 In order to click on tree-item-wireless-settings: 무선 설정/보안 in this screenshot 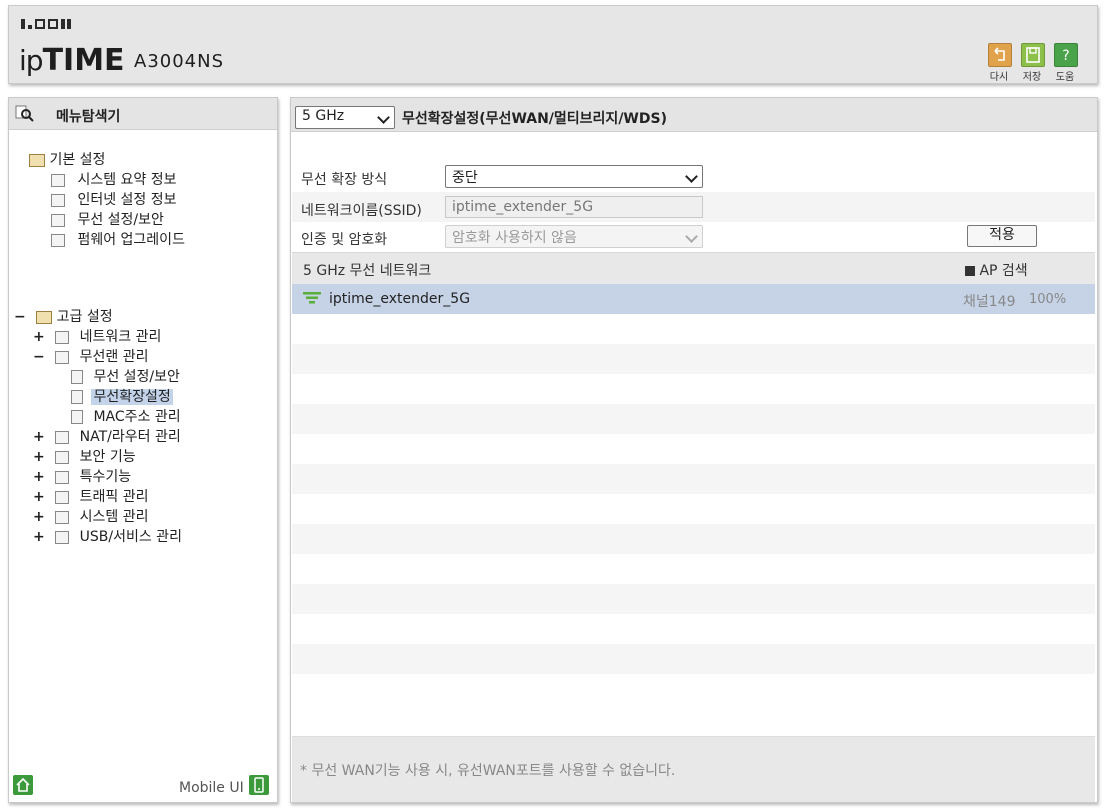, I will do `click(125, 376)`.